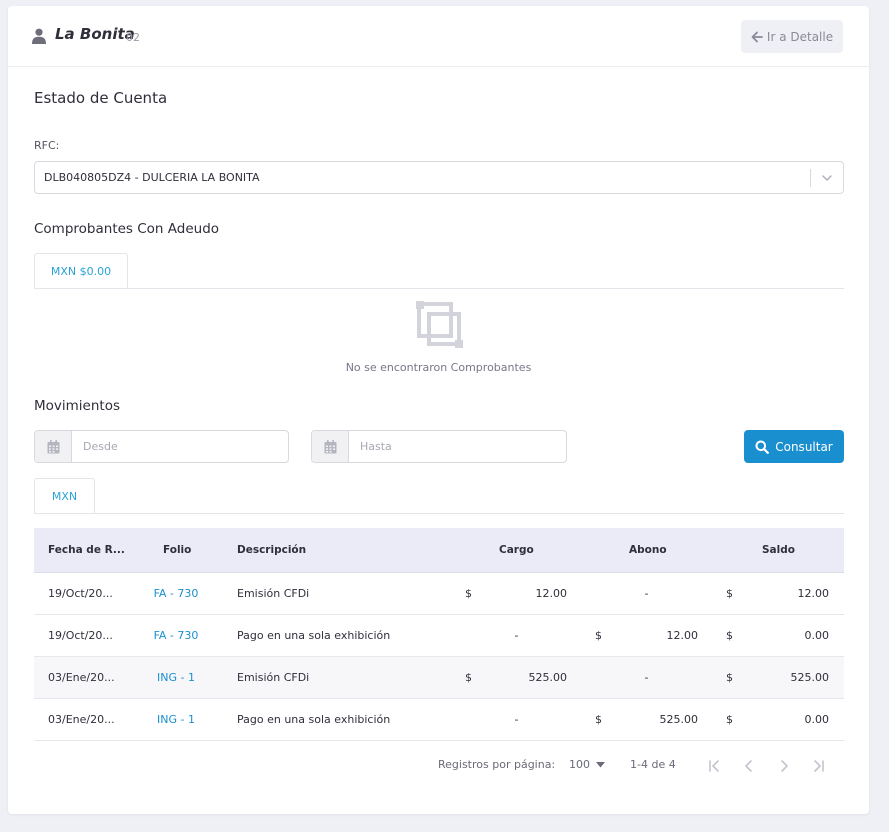  What do you see at coordinates (762, 447) in the screenshot?
I see `search-icon` at bounding box center [762, 447].